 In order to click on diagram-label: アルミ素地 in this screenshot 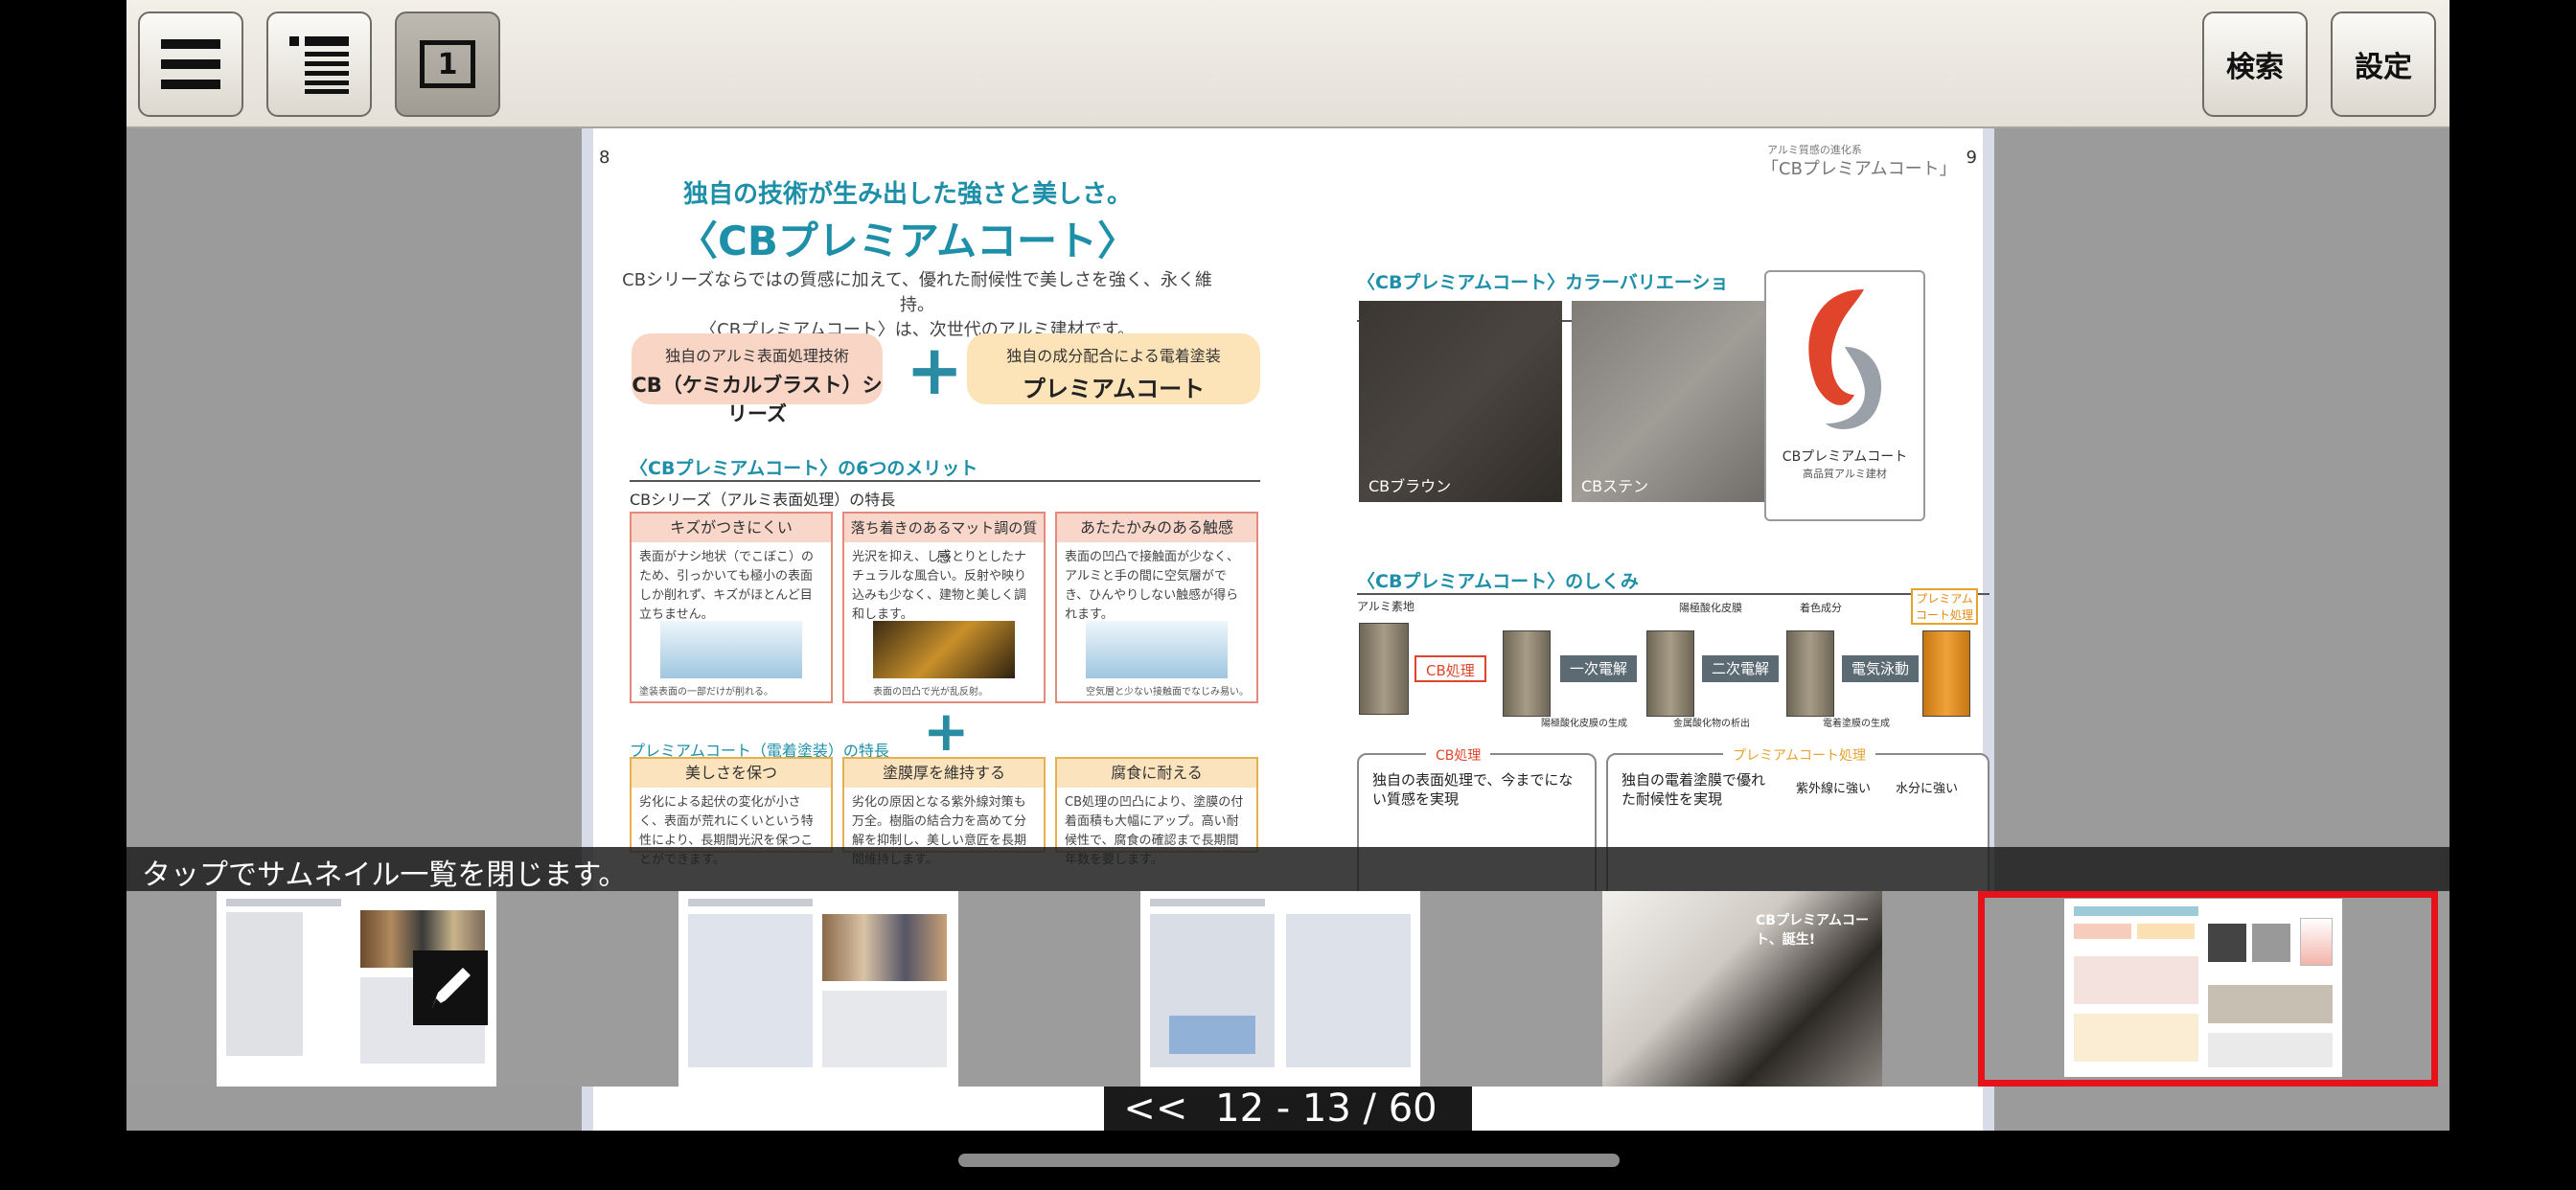, I will do `click(1385, 606)`.